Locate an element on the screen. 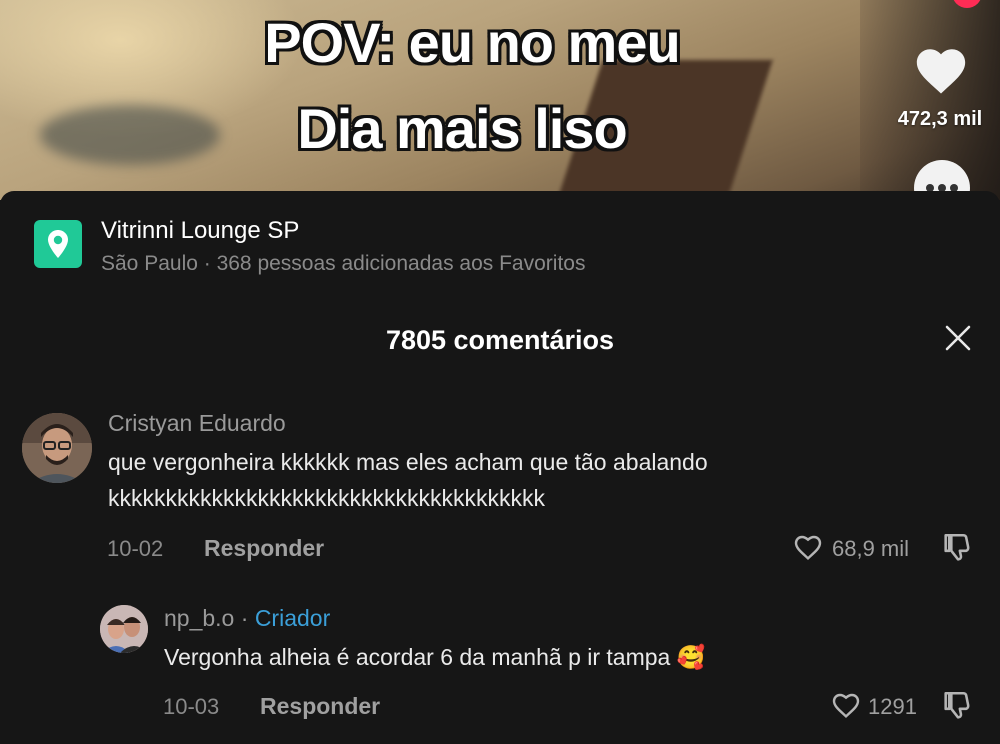 This screenshot has width=1000, height=744. video-like-count: 472,3 mil is located at coordinates (940, 119).